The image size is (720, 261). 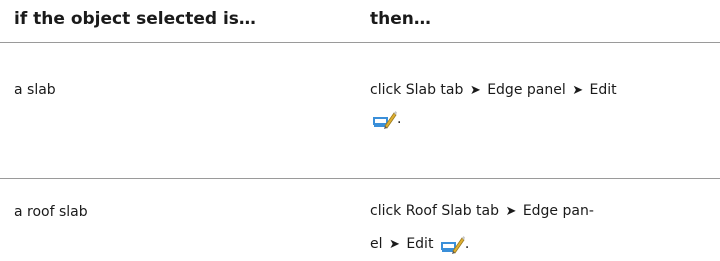 What do you see at coordinates (35, 90) in the screenshot?
I see `row-condition: a slab` at bounding box center [35, 90].